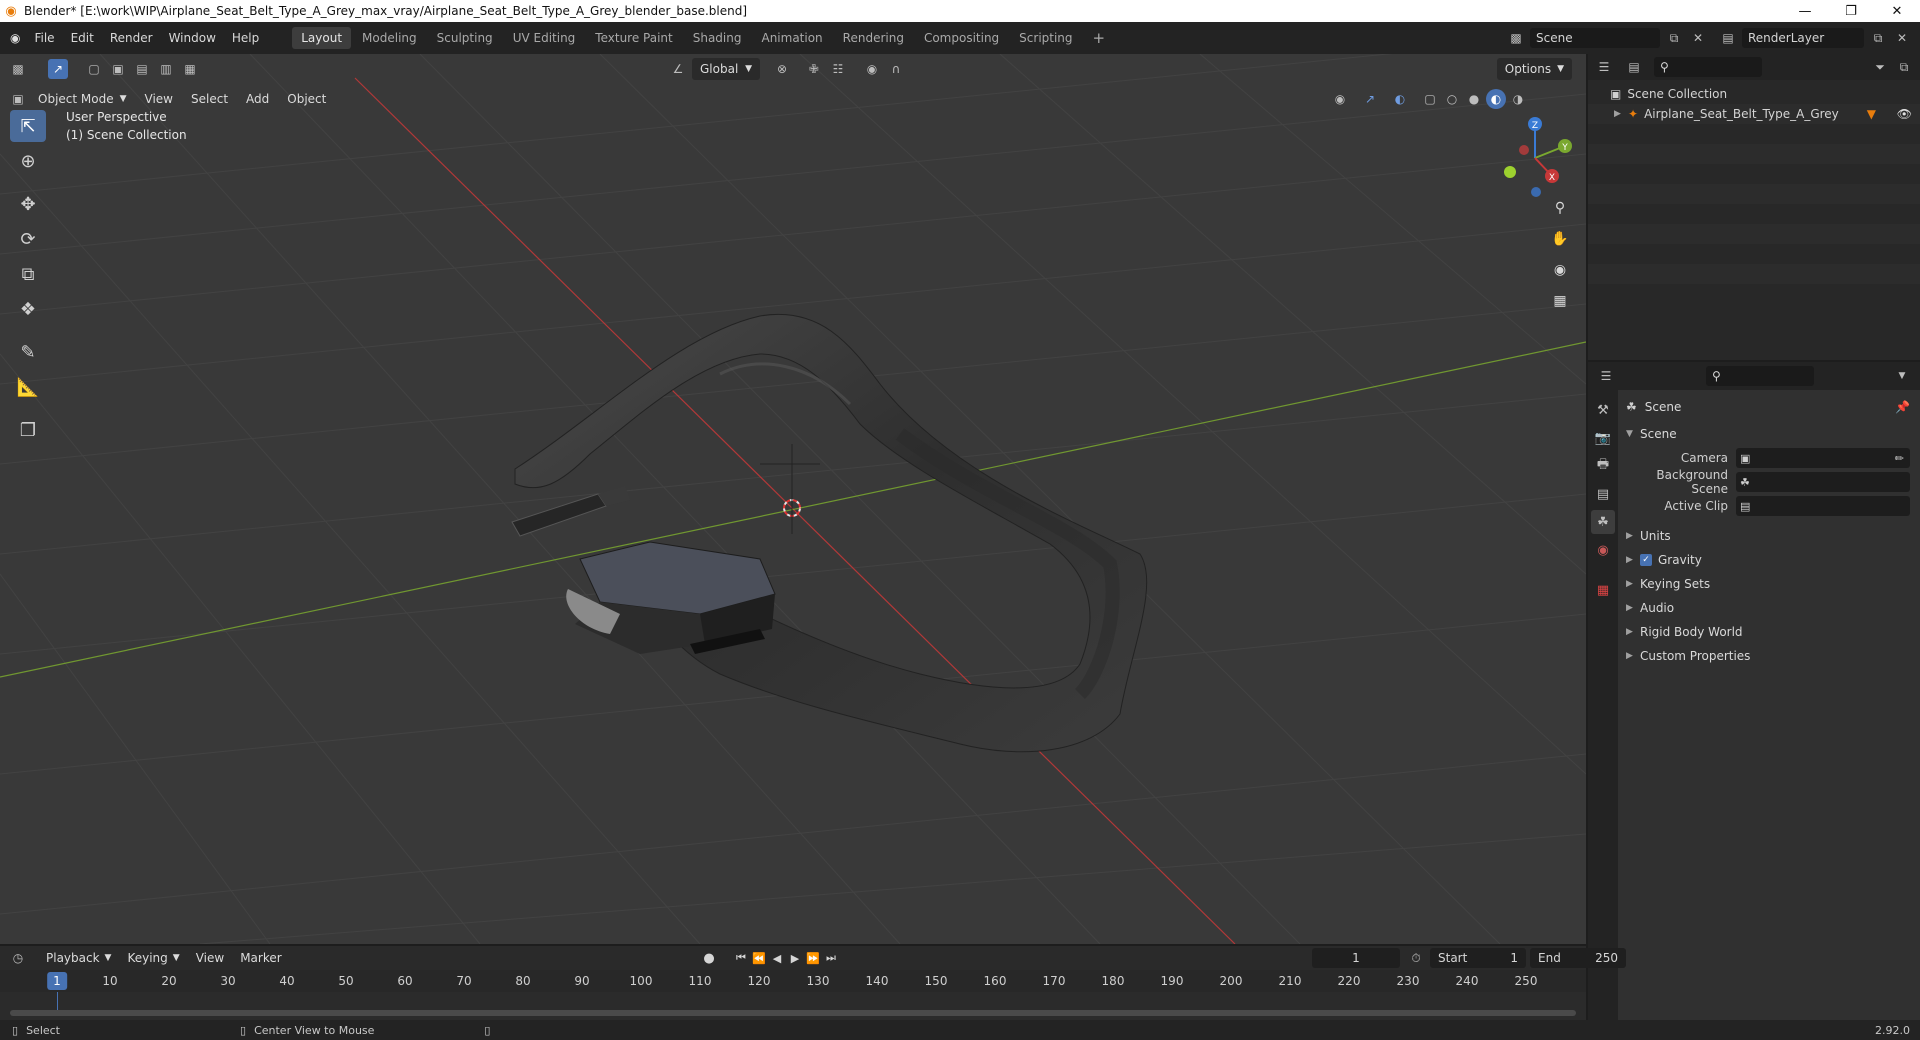 Image resolution: width=1920 pixels, height=1040 pixels. I want to click on annotate-tool-icon: ✎, so click(28, 352).